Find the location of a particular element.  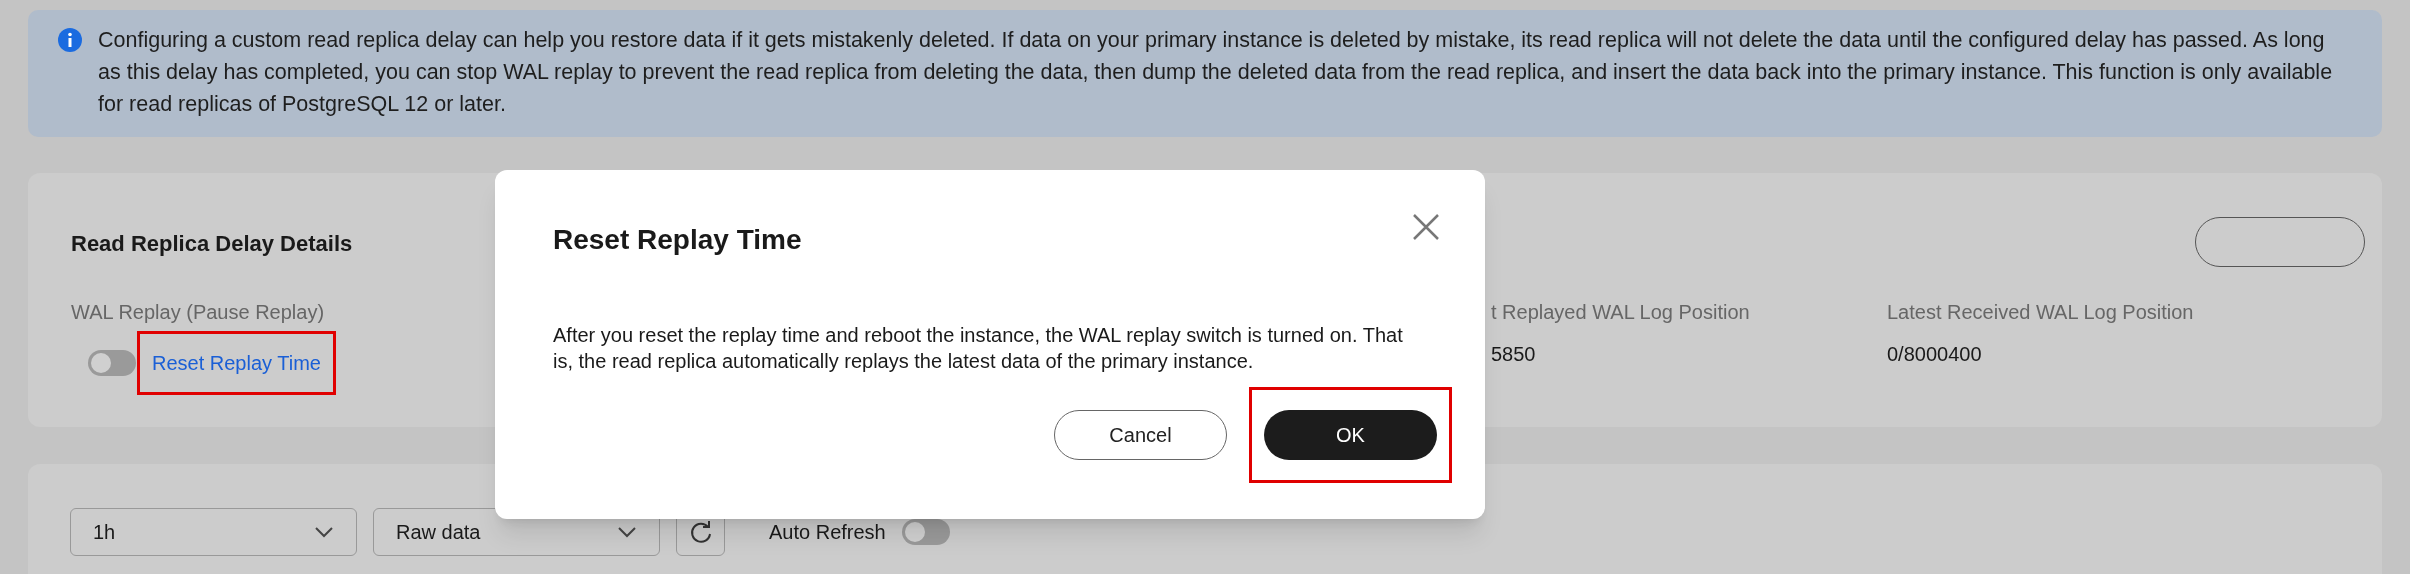

field-value: 0/8000400 is located at coordinates (1935, 354).